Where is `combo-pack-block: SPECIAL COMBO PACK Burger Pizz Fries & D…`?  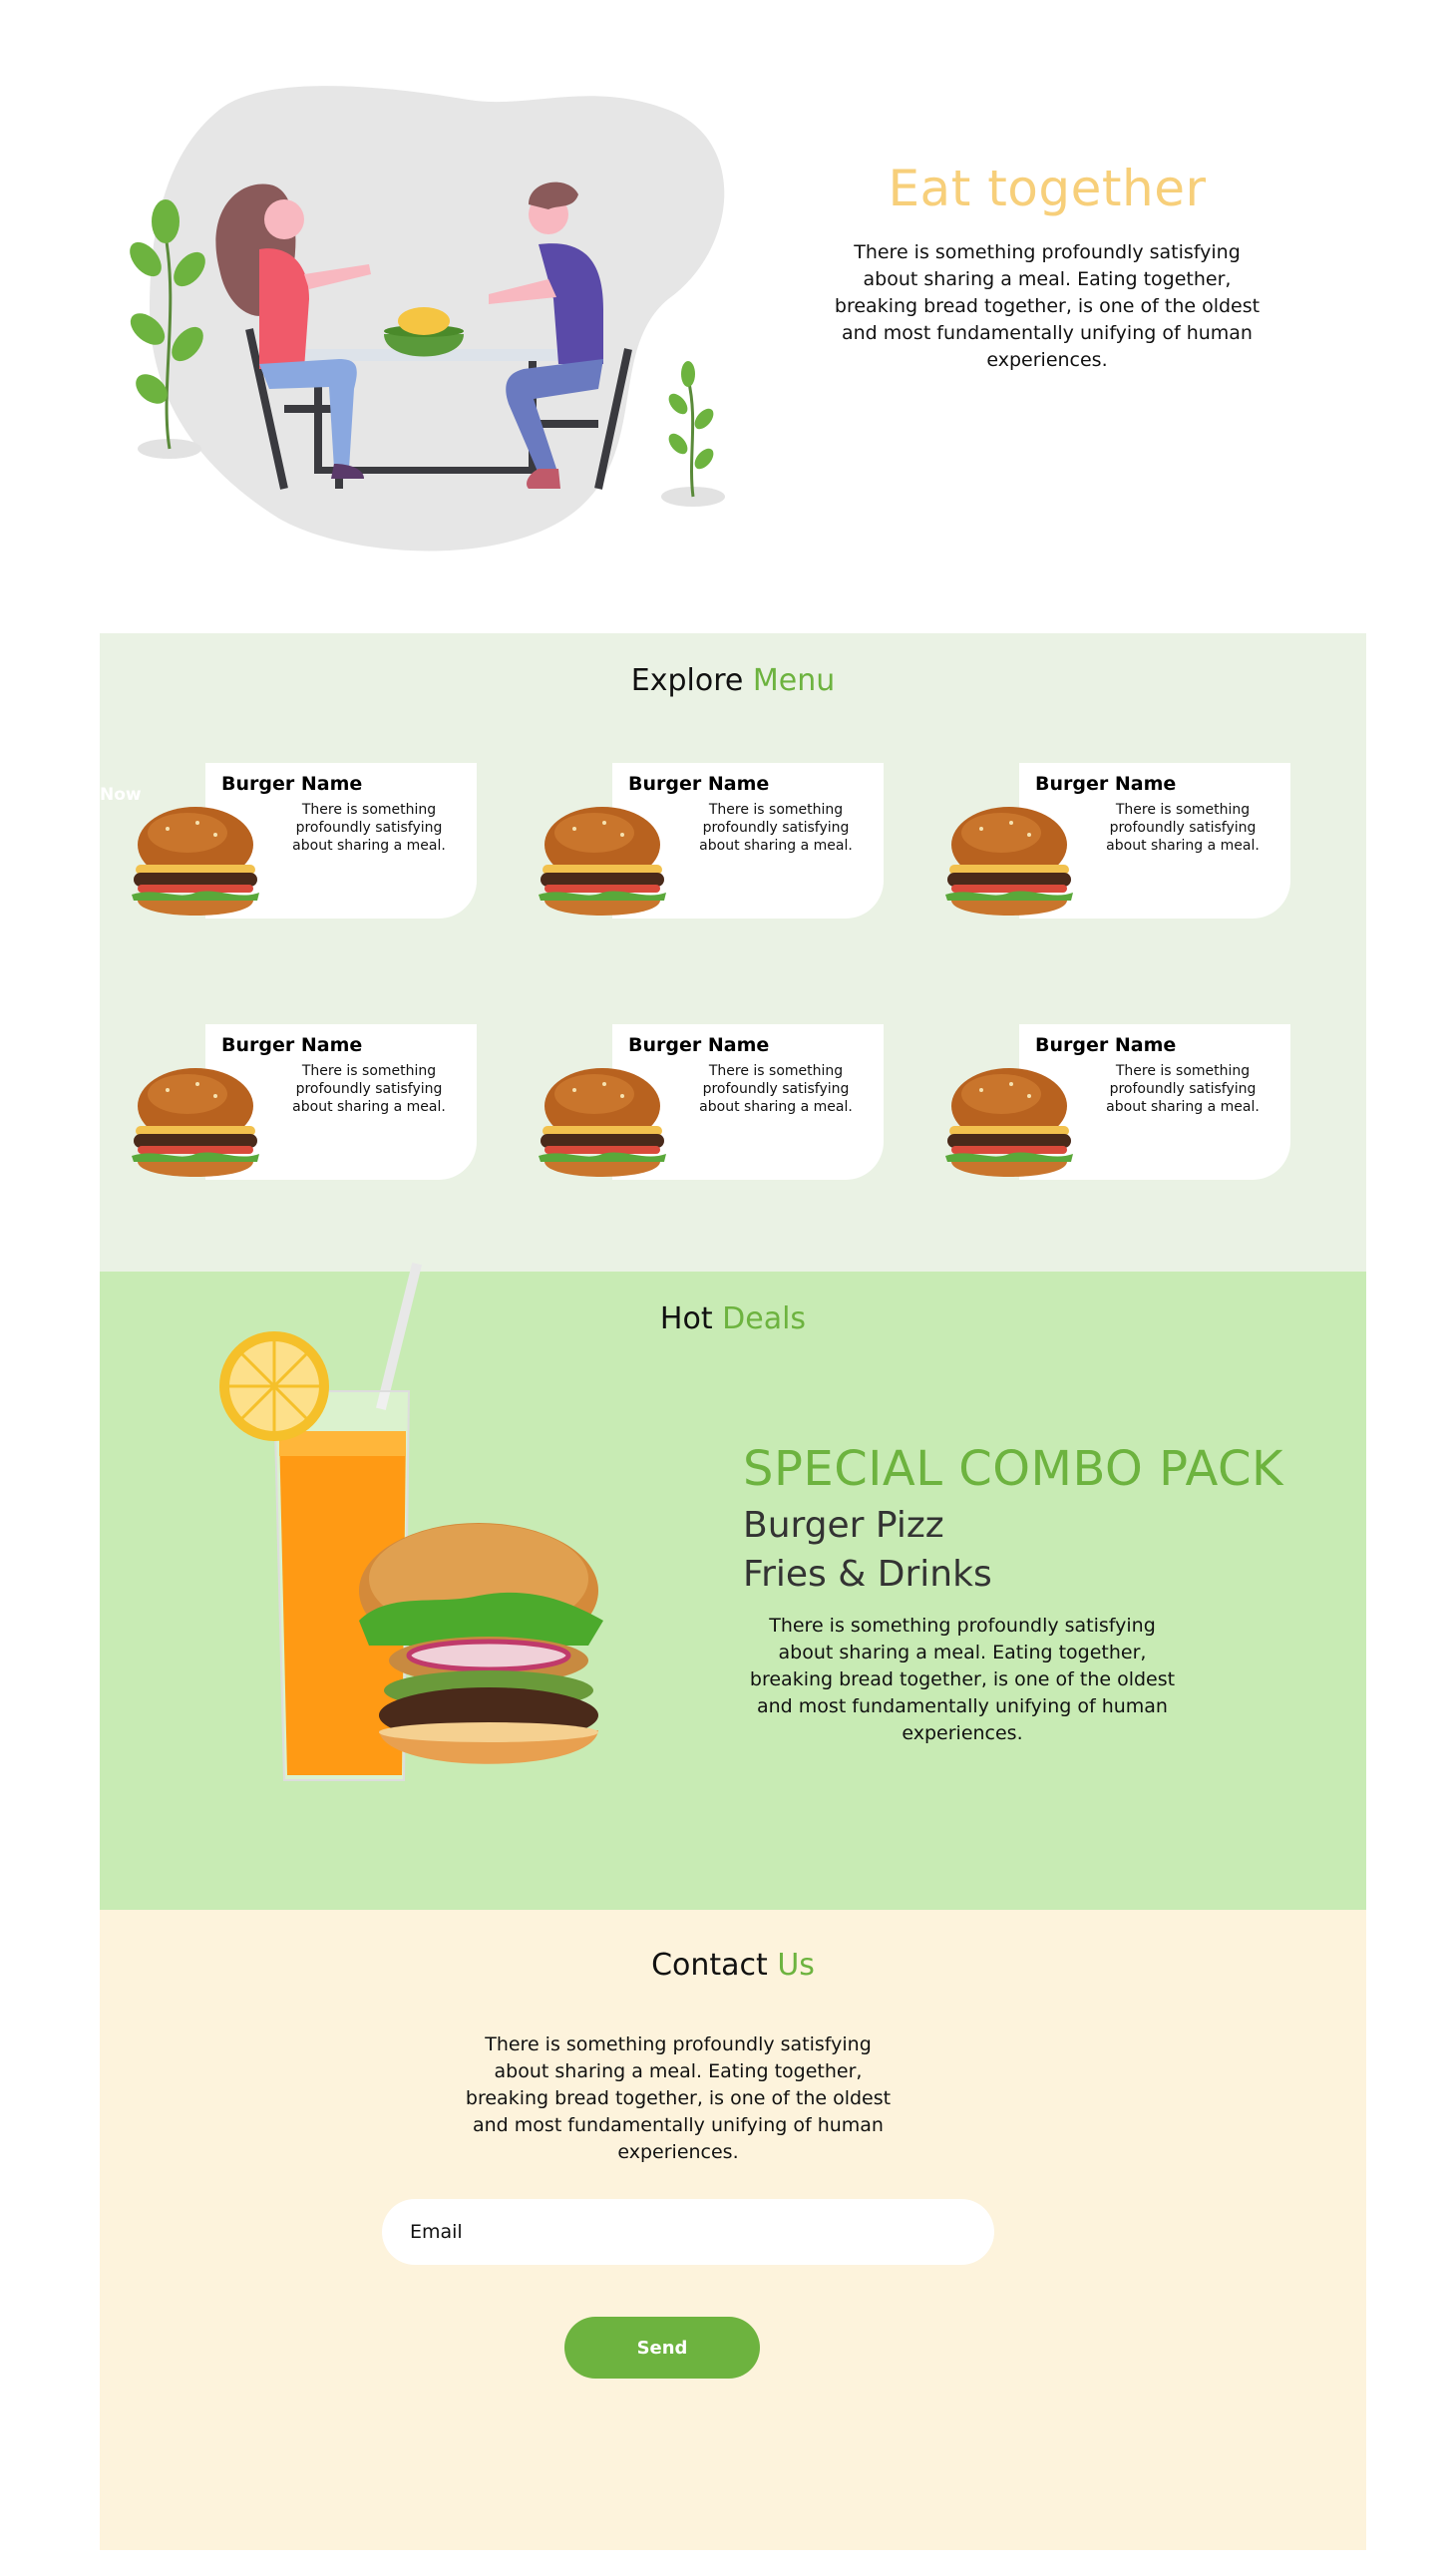 combo-pack-block: SPECIAL COMBO PACK Burger Pizz Fries & D… is located at coordinates (1032, 1594).